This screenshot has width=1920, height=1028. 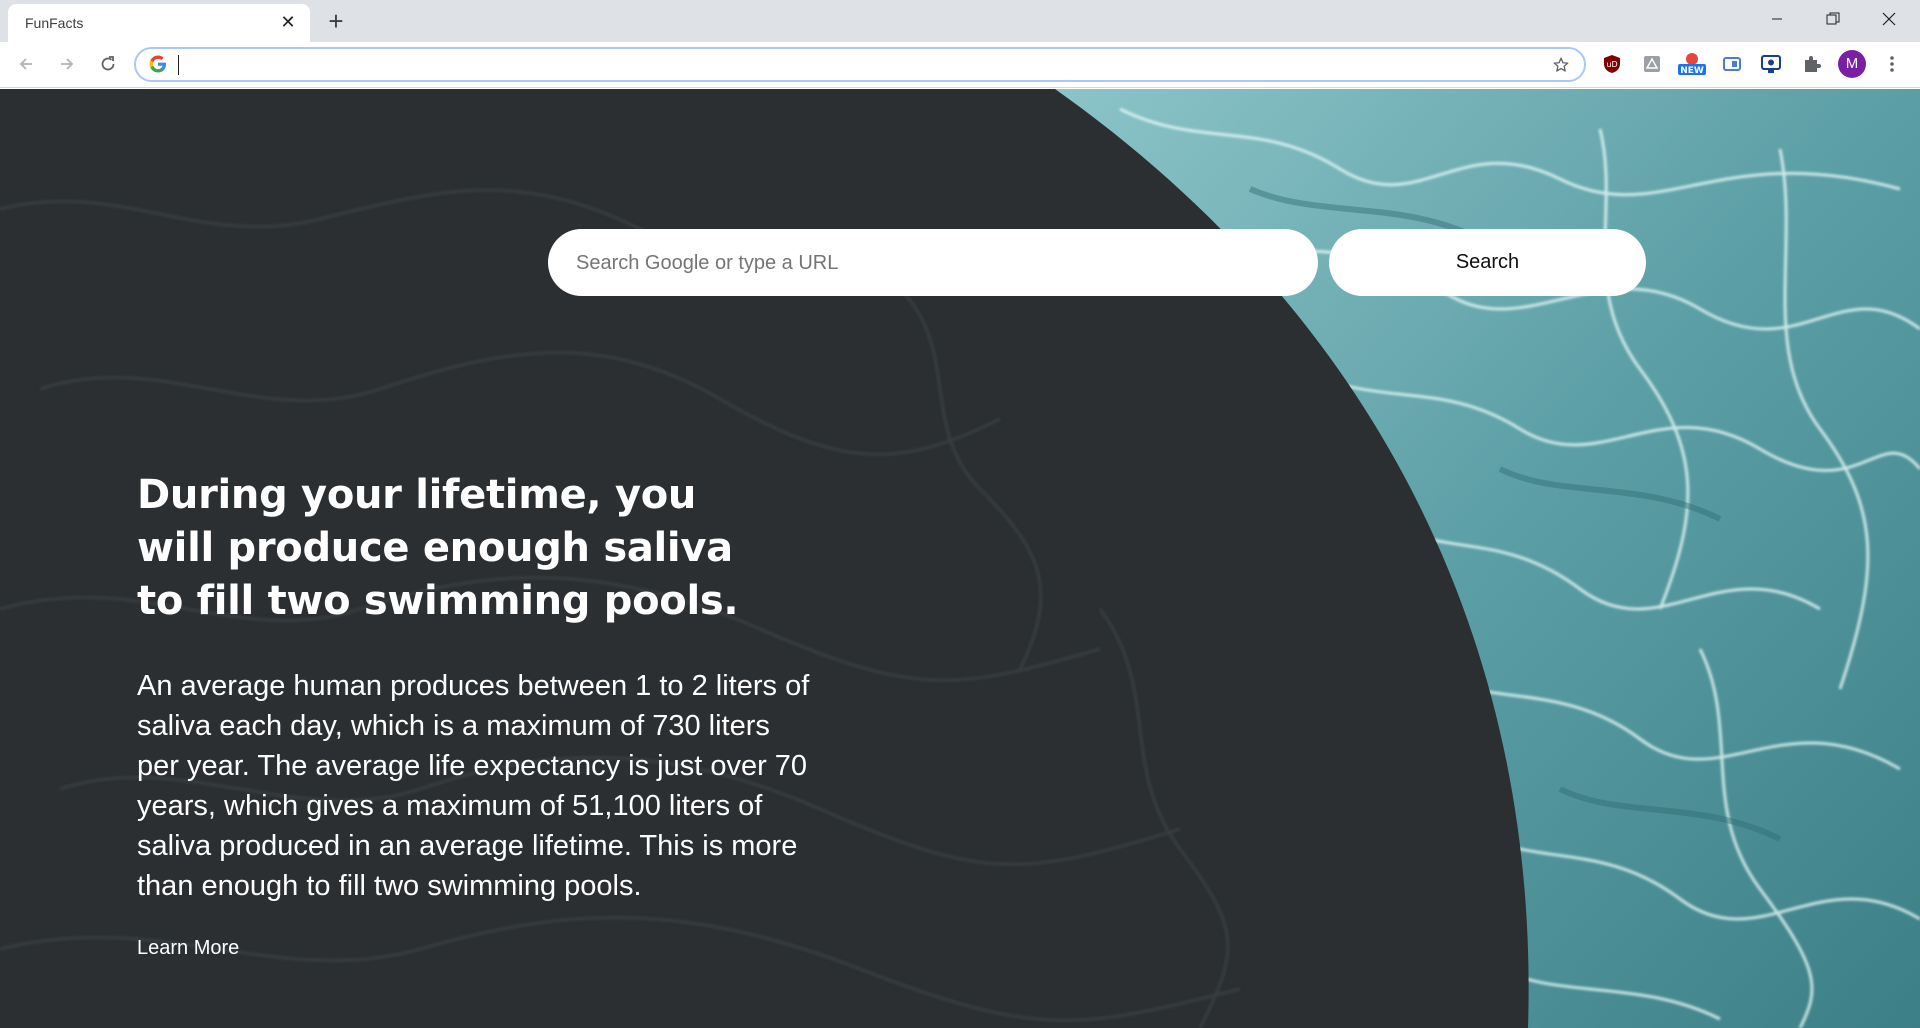 What do you see at coordinates (1833, 19) in the screenshot?
I see `restore-icon` at bounding box center [1833, 19].